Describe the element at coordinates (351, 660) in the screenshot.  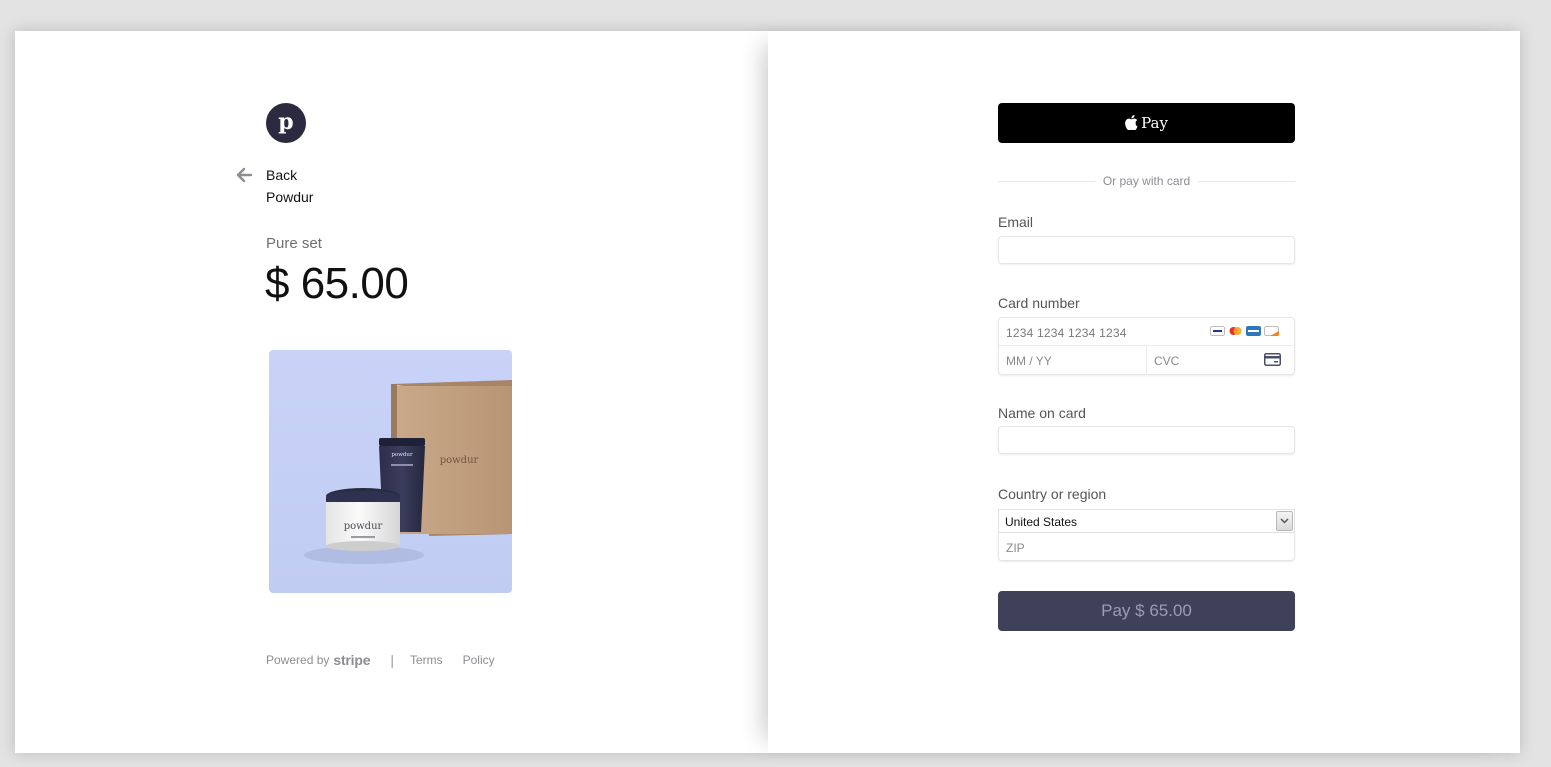
I see `stripe-logo: stripe` at that location.